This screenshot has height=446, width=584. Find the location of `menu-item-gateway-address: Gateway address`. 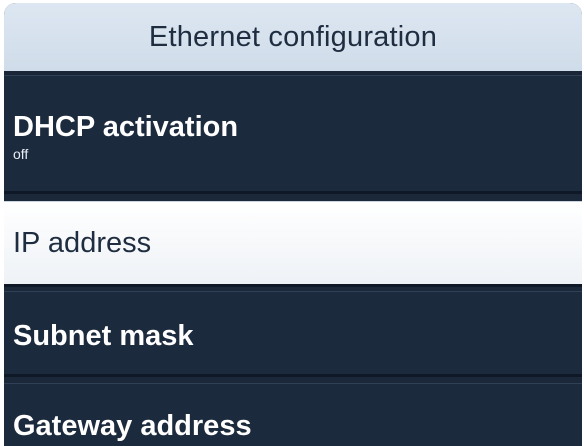

menu-item-gateway-address: Gateway address is located at coordinates (293, 414).